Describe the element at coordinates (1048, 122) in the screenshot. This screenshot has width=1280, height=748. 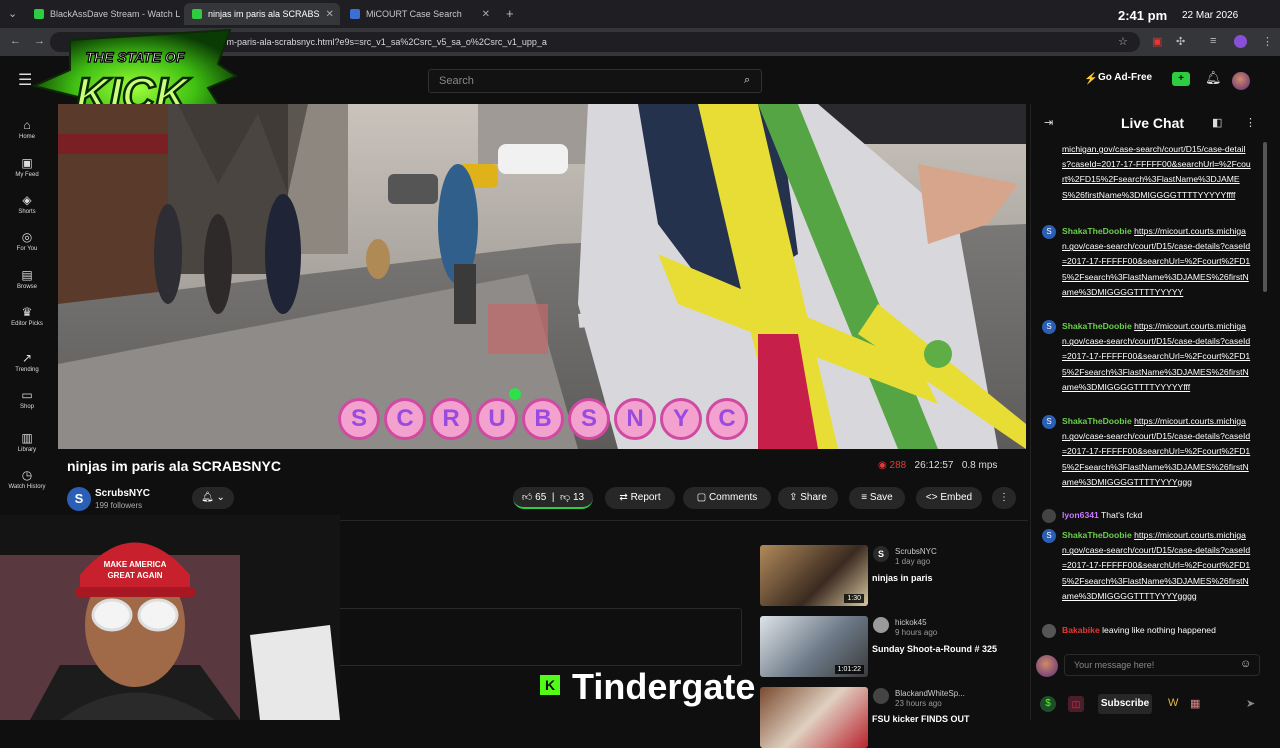
I see `collapse-chat-icon: ⇥` at that location.